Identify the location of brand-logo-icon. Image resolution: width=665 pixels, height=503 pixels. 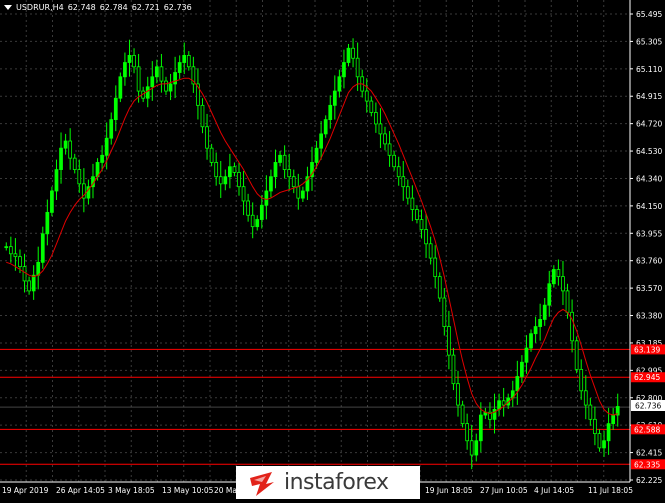
(262, 483).